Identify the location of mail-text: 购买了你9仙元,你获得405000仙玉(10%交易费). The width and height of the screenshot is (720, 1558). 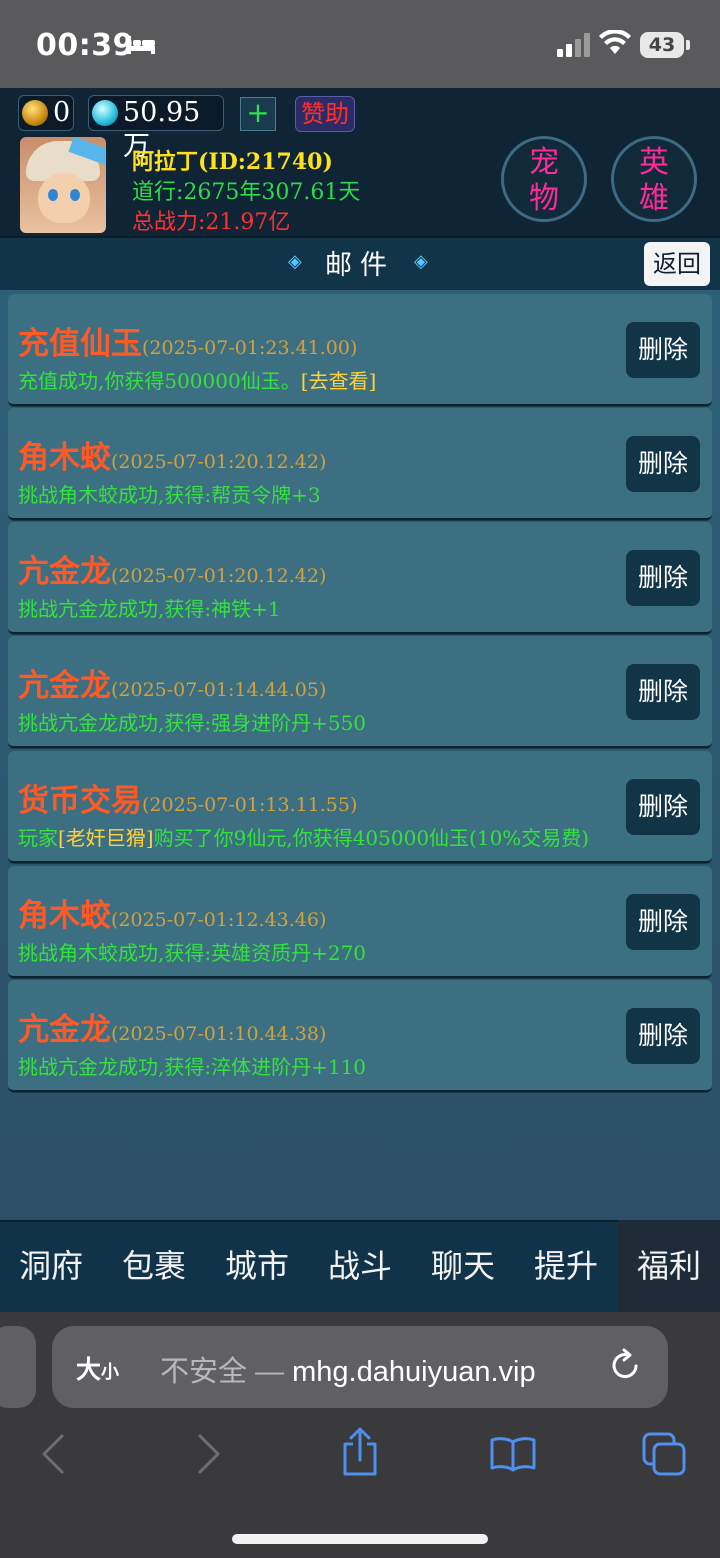
(371, 838).